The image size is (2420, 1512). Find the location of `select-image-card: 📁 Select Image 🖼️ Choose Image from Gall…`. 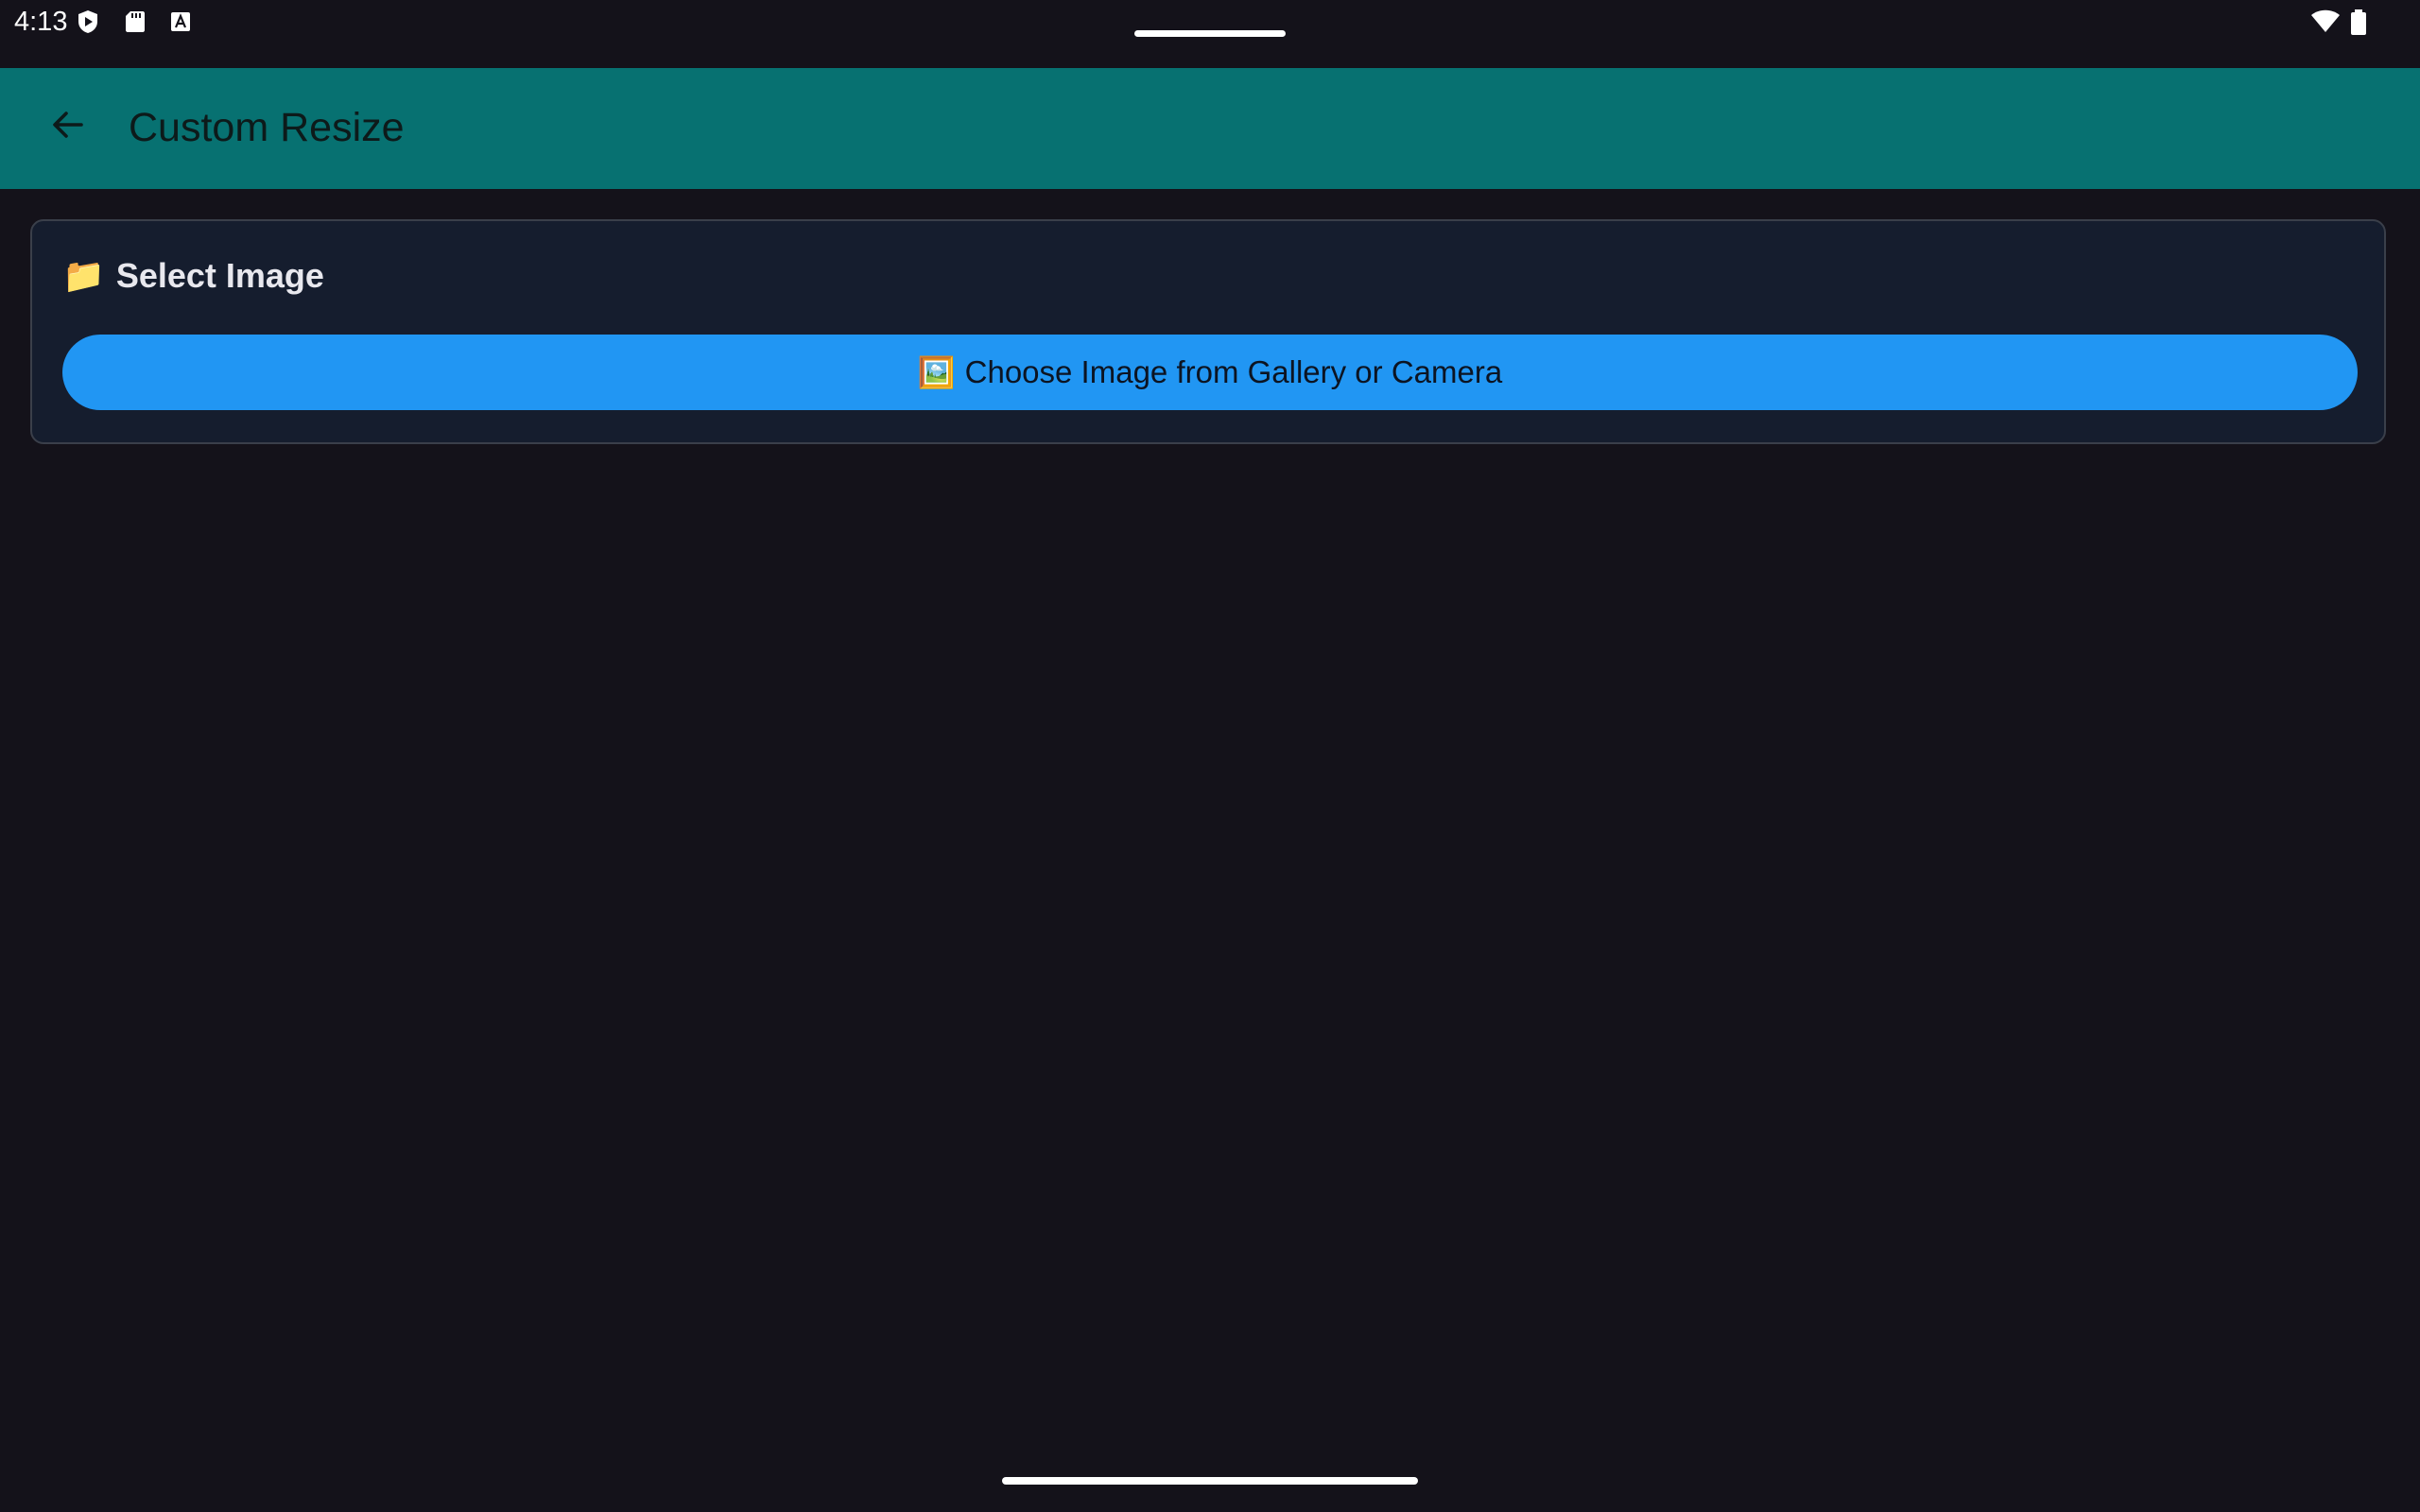

select-image-card: 📁 Select Image 🖼️ Choose Image from Gall… is located at coordinates (1208, 331).